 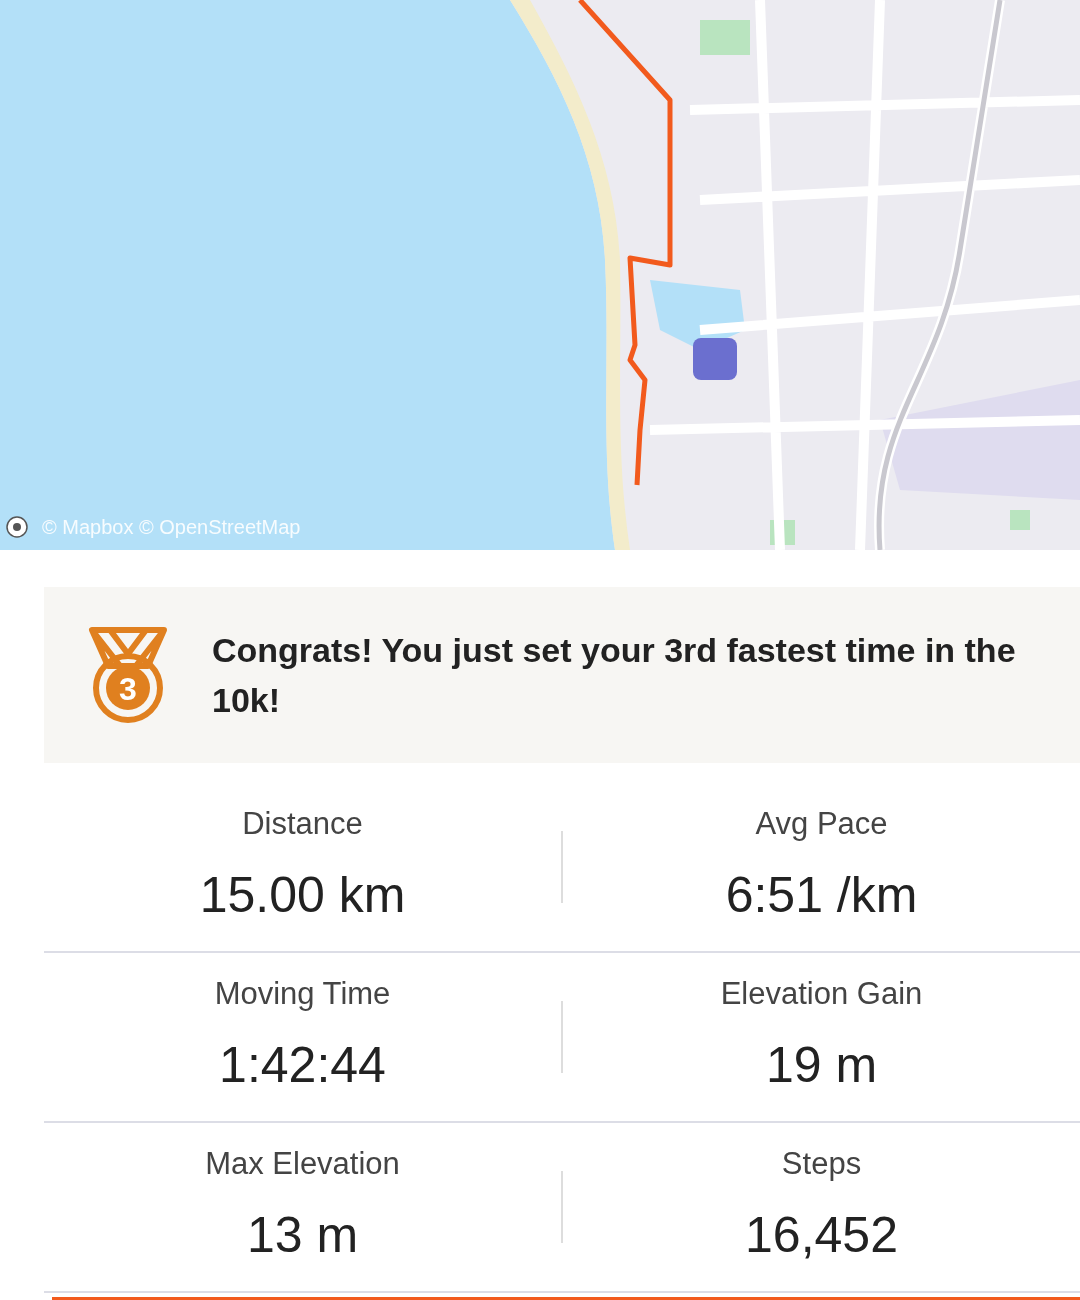 I want to click on mapbox-logo-icon, so click(x=17, y=527).